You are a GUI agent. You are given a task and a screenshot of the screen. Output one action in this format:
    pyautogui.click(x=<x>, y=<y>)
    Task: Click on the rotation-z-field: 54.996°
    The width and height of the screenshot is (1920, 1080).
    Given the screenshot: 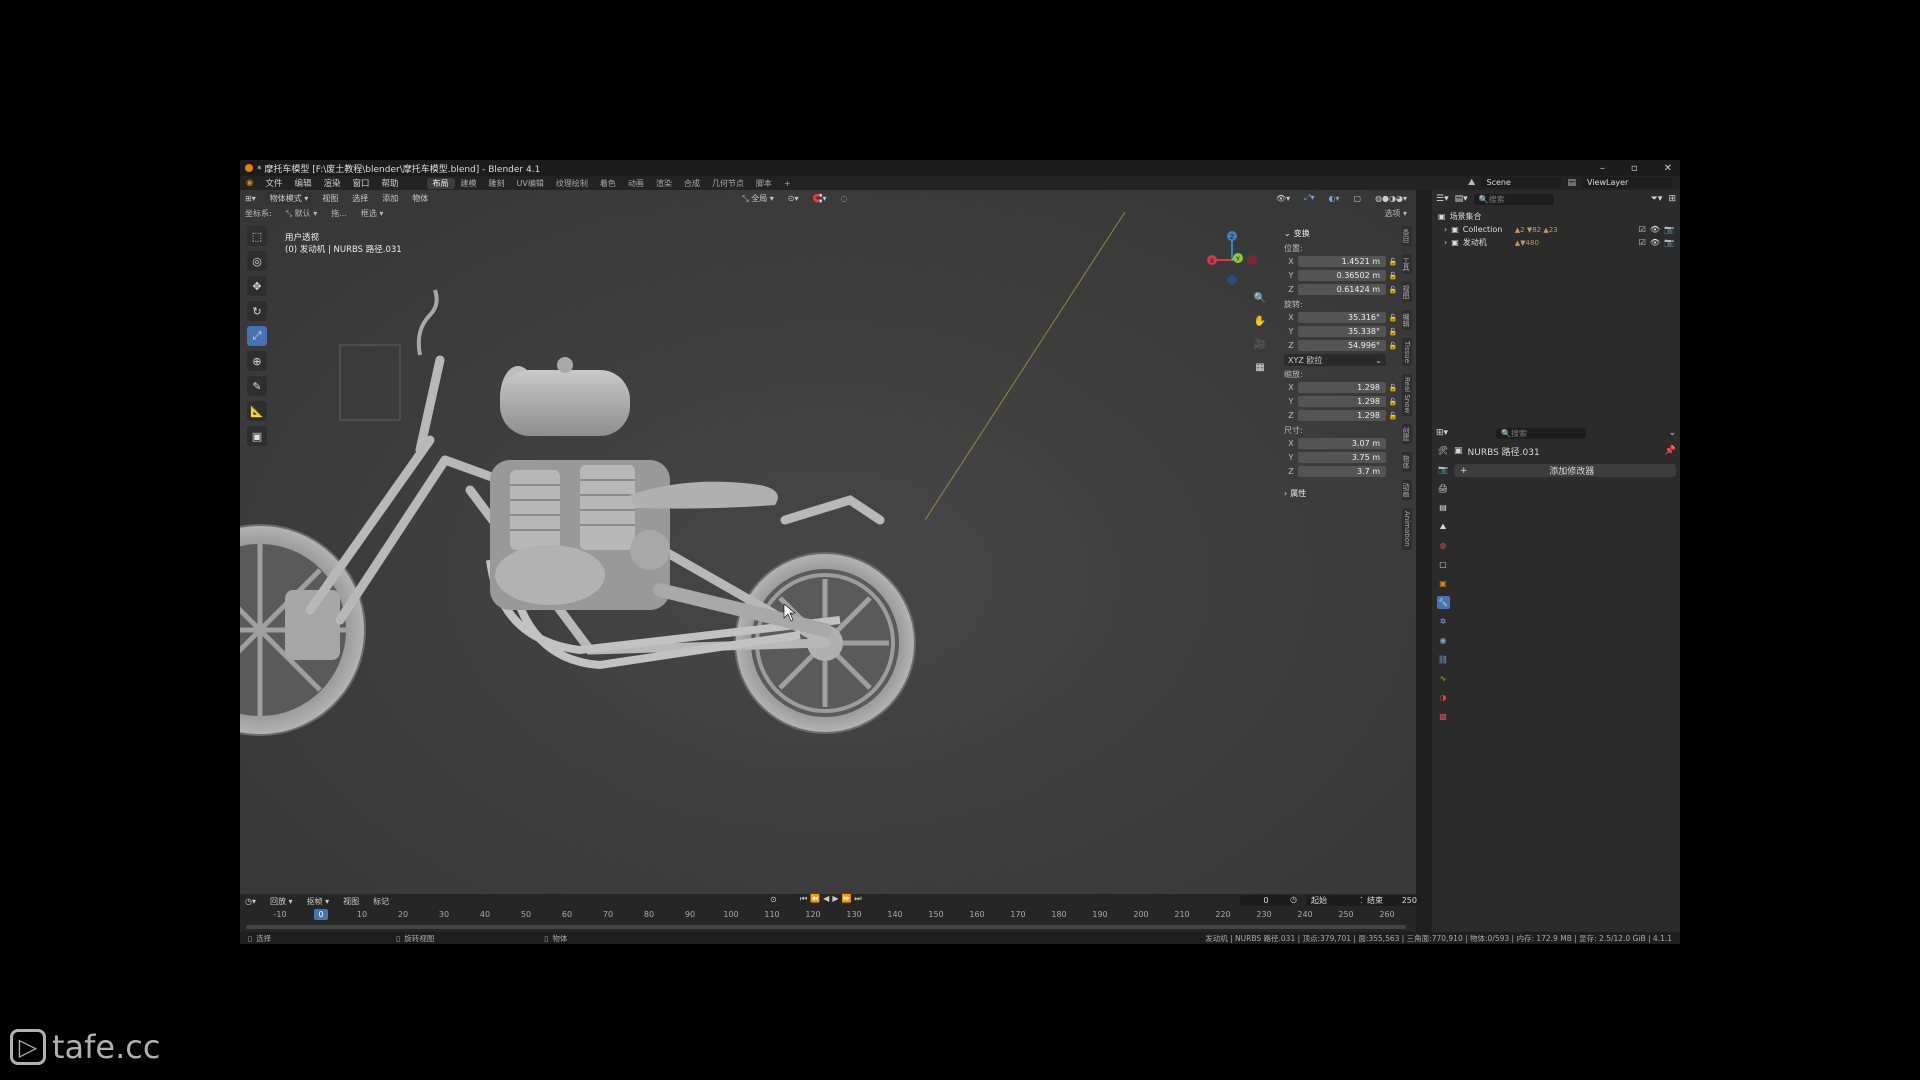 What is the action you would take?
    pyautogui.click(x=1342, y=345)
    